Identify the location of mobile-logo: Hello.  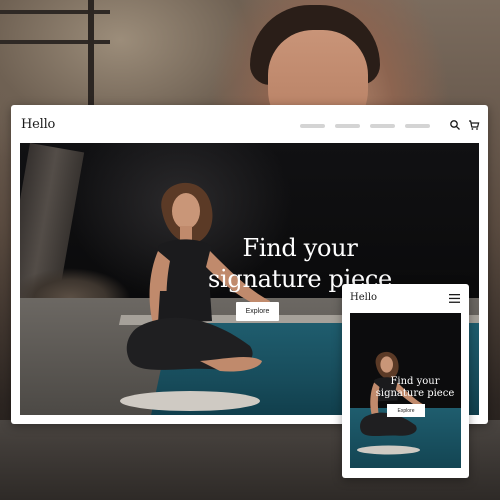
(363, 297).